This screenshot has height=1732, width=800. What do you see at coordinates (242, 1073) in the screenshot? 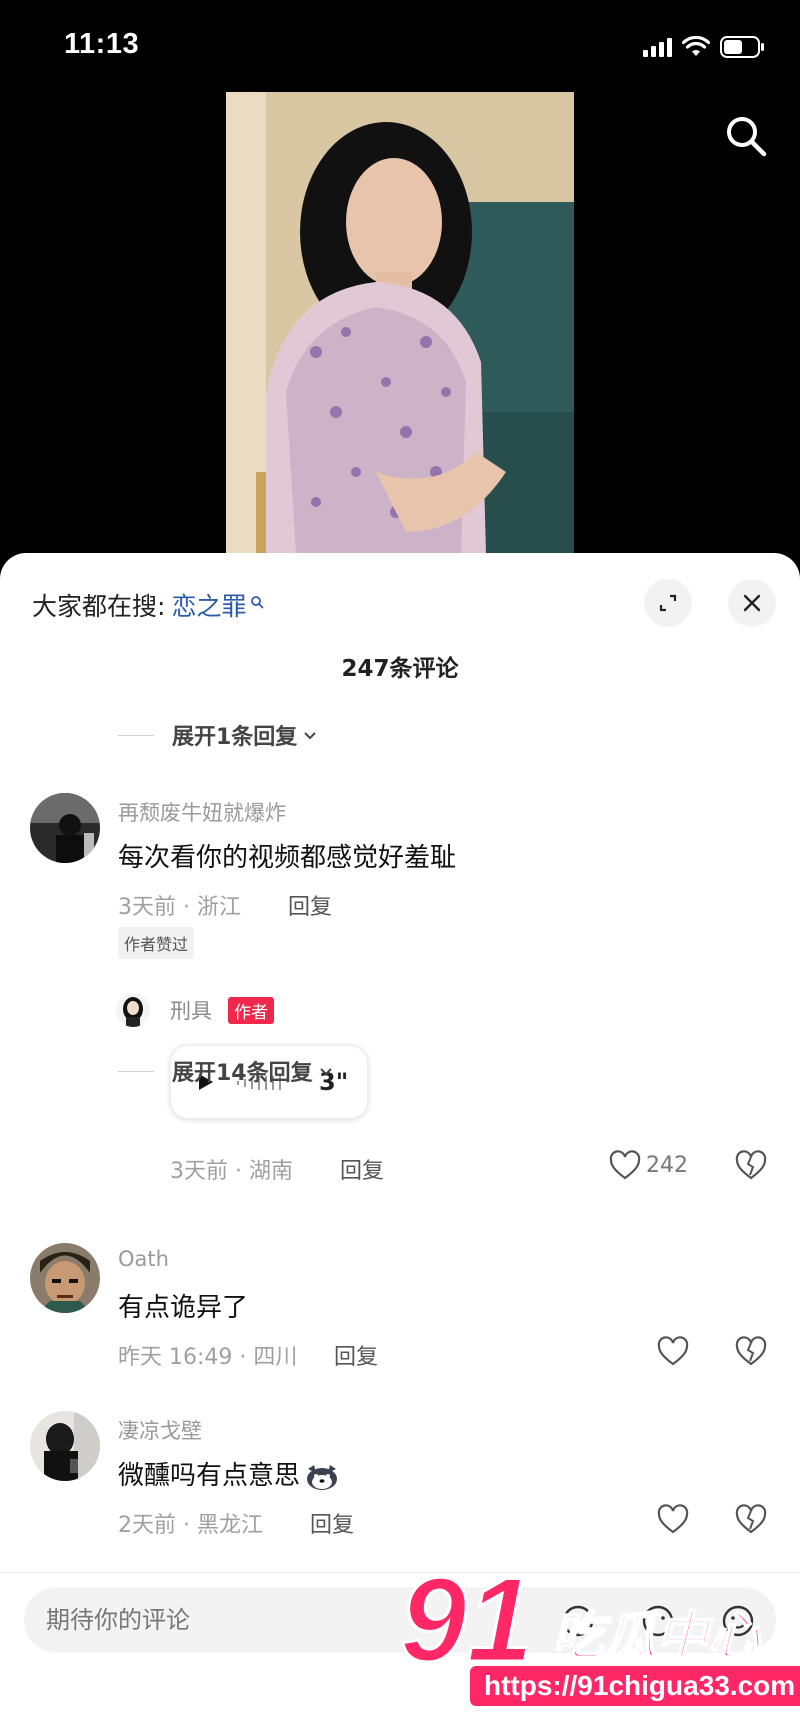
I see `expand-replies-label: 展开14条回复` at bounding box center [242, 1073].